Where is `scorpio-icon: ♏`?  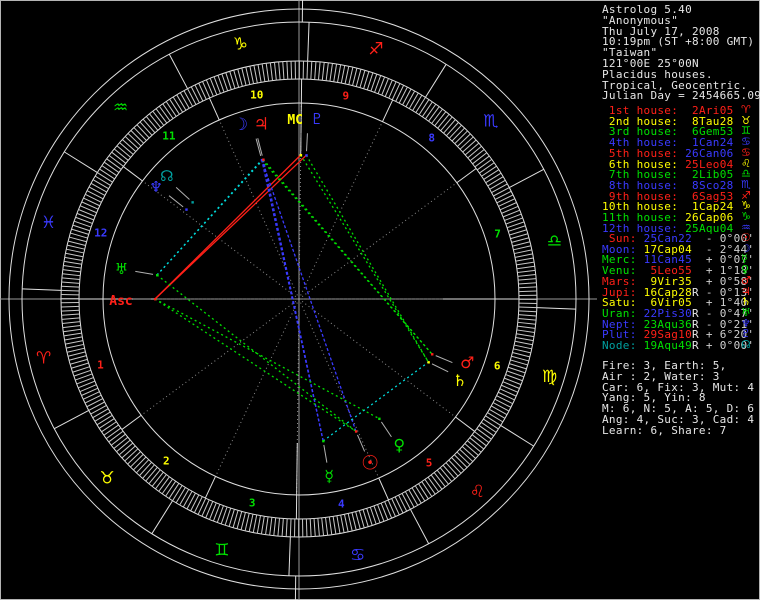
scorpio-icon: ♏ is located at coordinates (490, 122).